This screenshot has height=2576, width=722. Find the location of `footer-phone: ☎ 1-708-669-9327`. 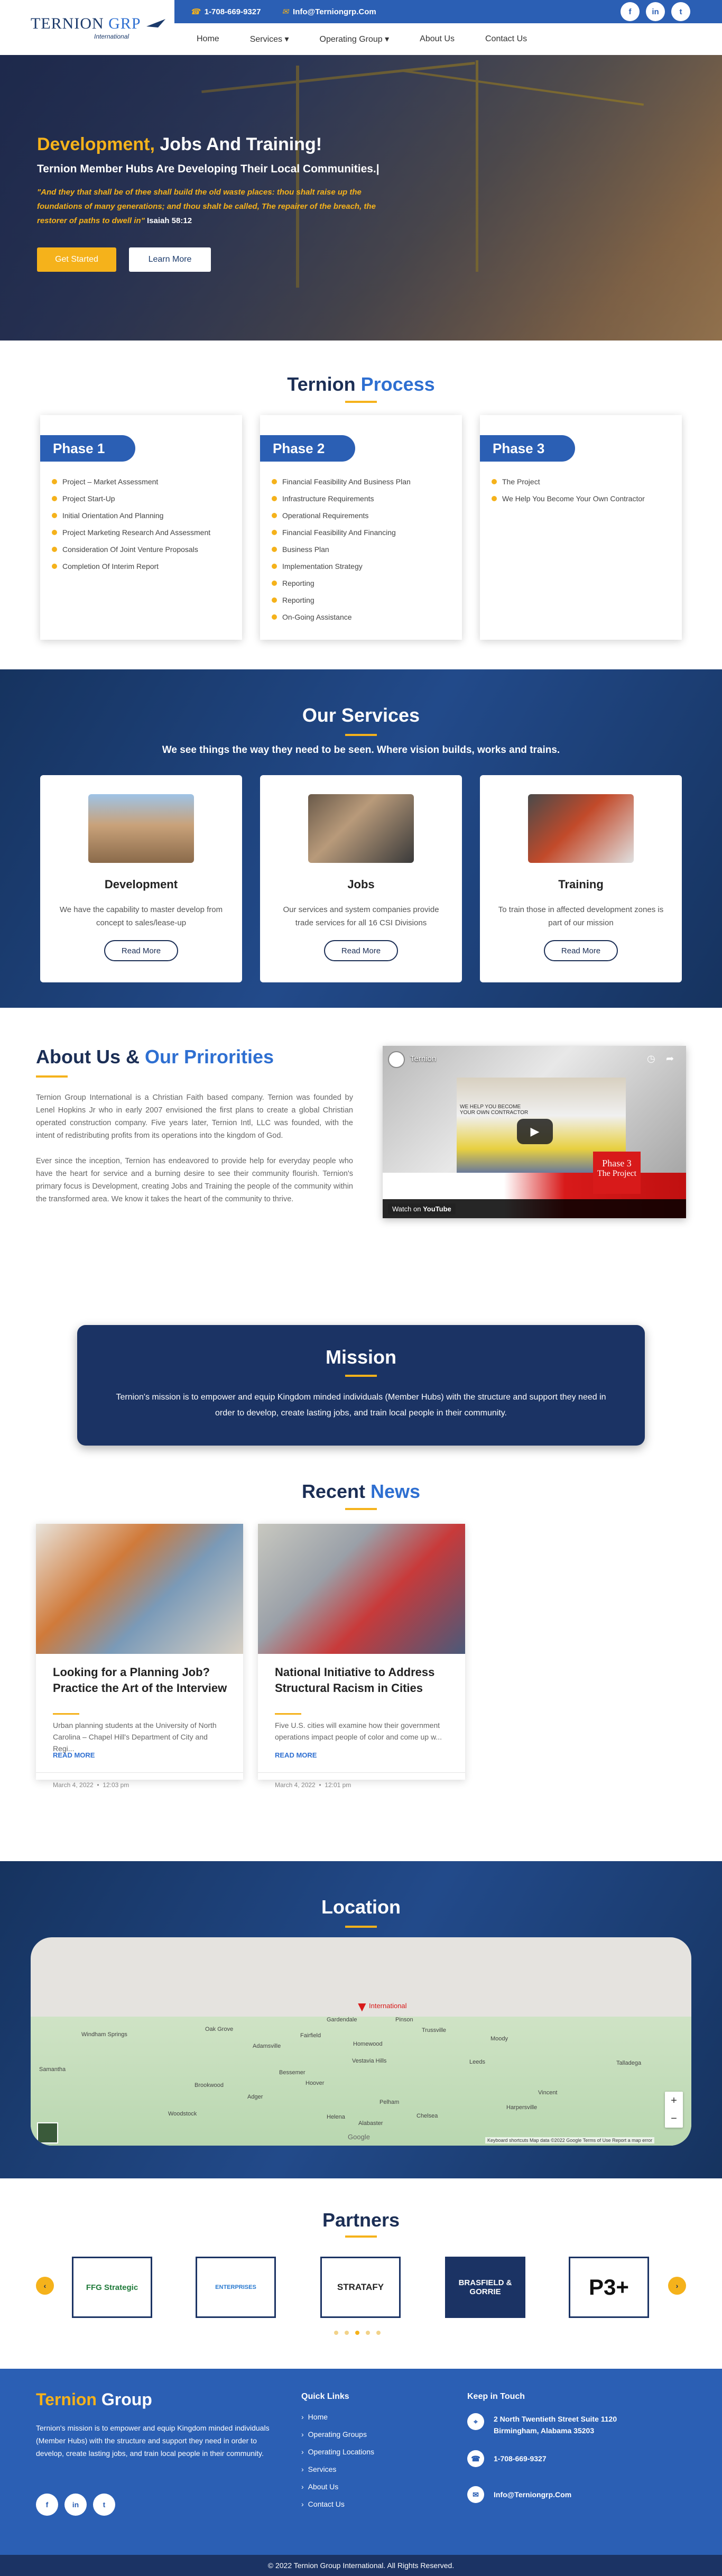

footer-phone: ☎ 1-708-669-9327 is located at coordinates (507, 2458).